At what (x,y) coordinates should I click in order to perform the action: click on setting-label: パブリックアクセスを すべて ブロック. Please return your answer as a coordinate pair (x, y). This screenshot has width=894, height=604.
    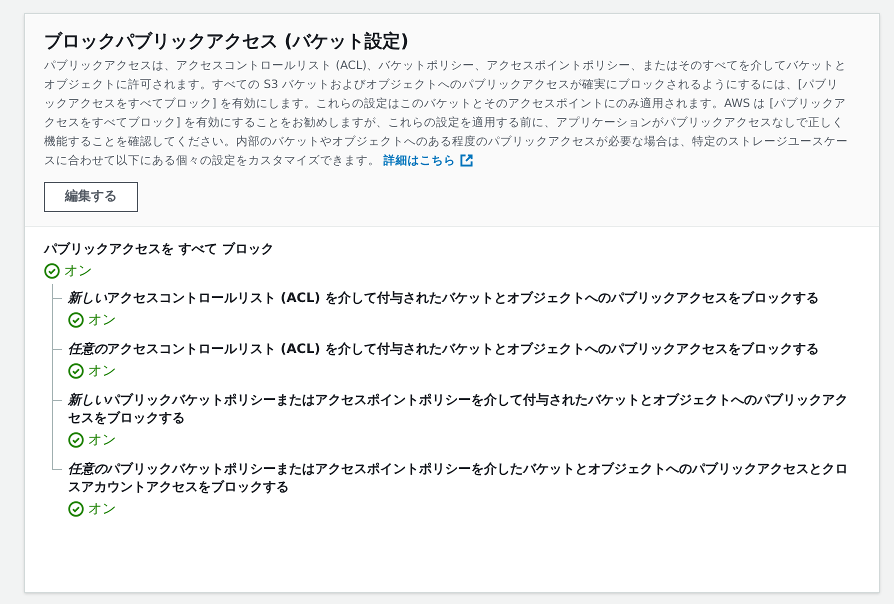
    Looking at the image, I should click on (160, 249).